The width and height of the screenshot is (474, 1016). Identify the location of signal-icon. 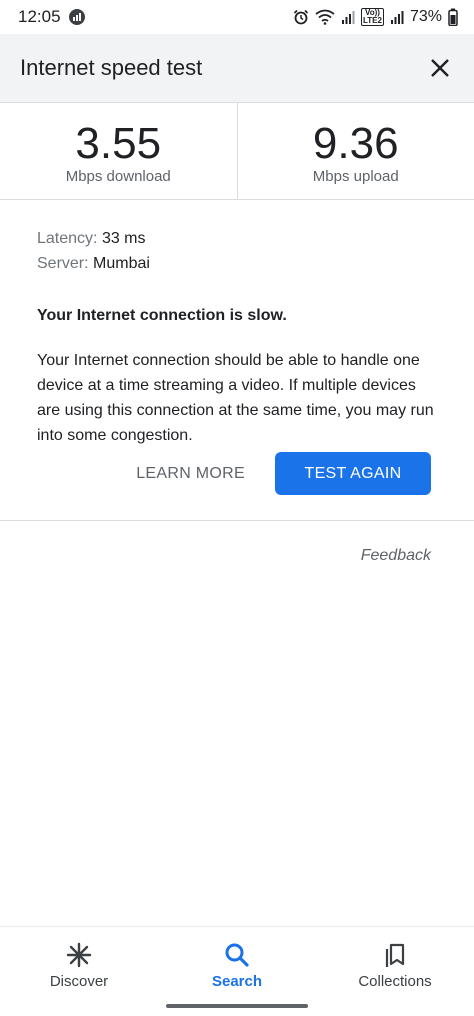
(348, 17).